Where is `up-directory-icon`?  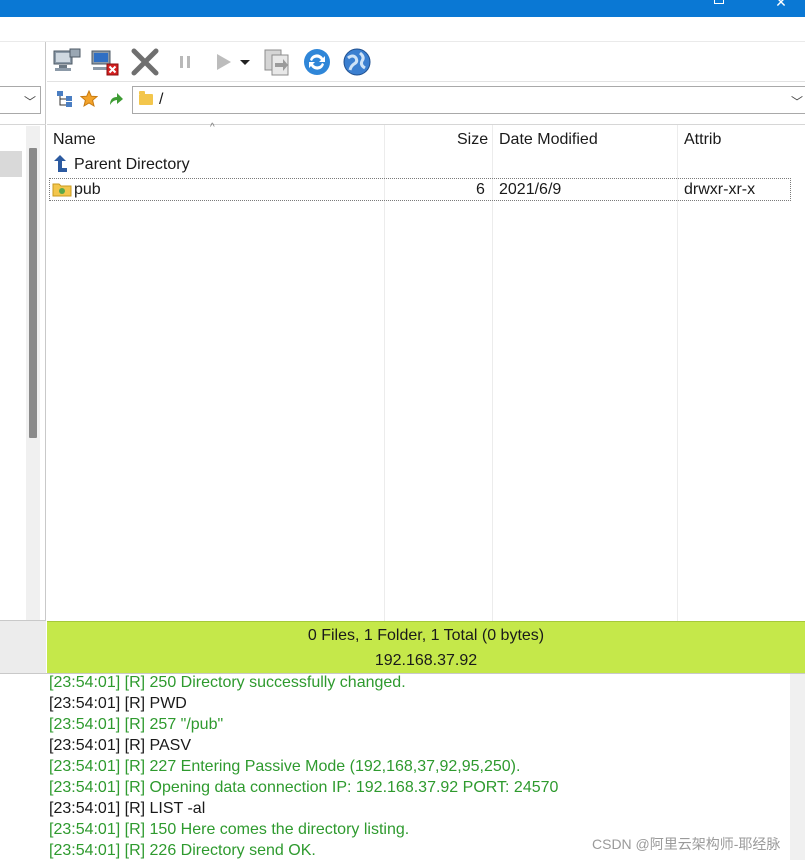 up-directory-icon is located at coordinates (115, 99).